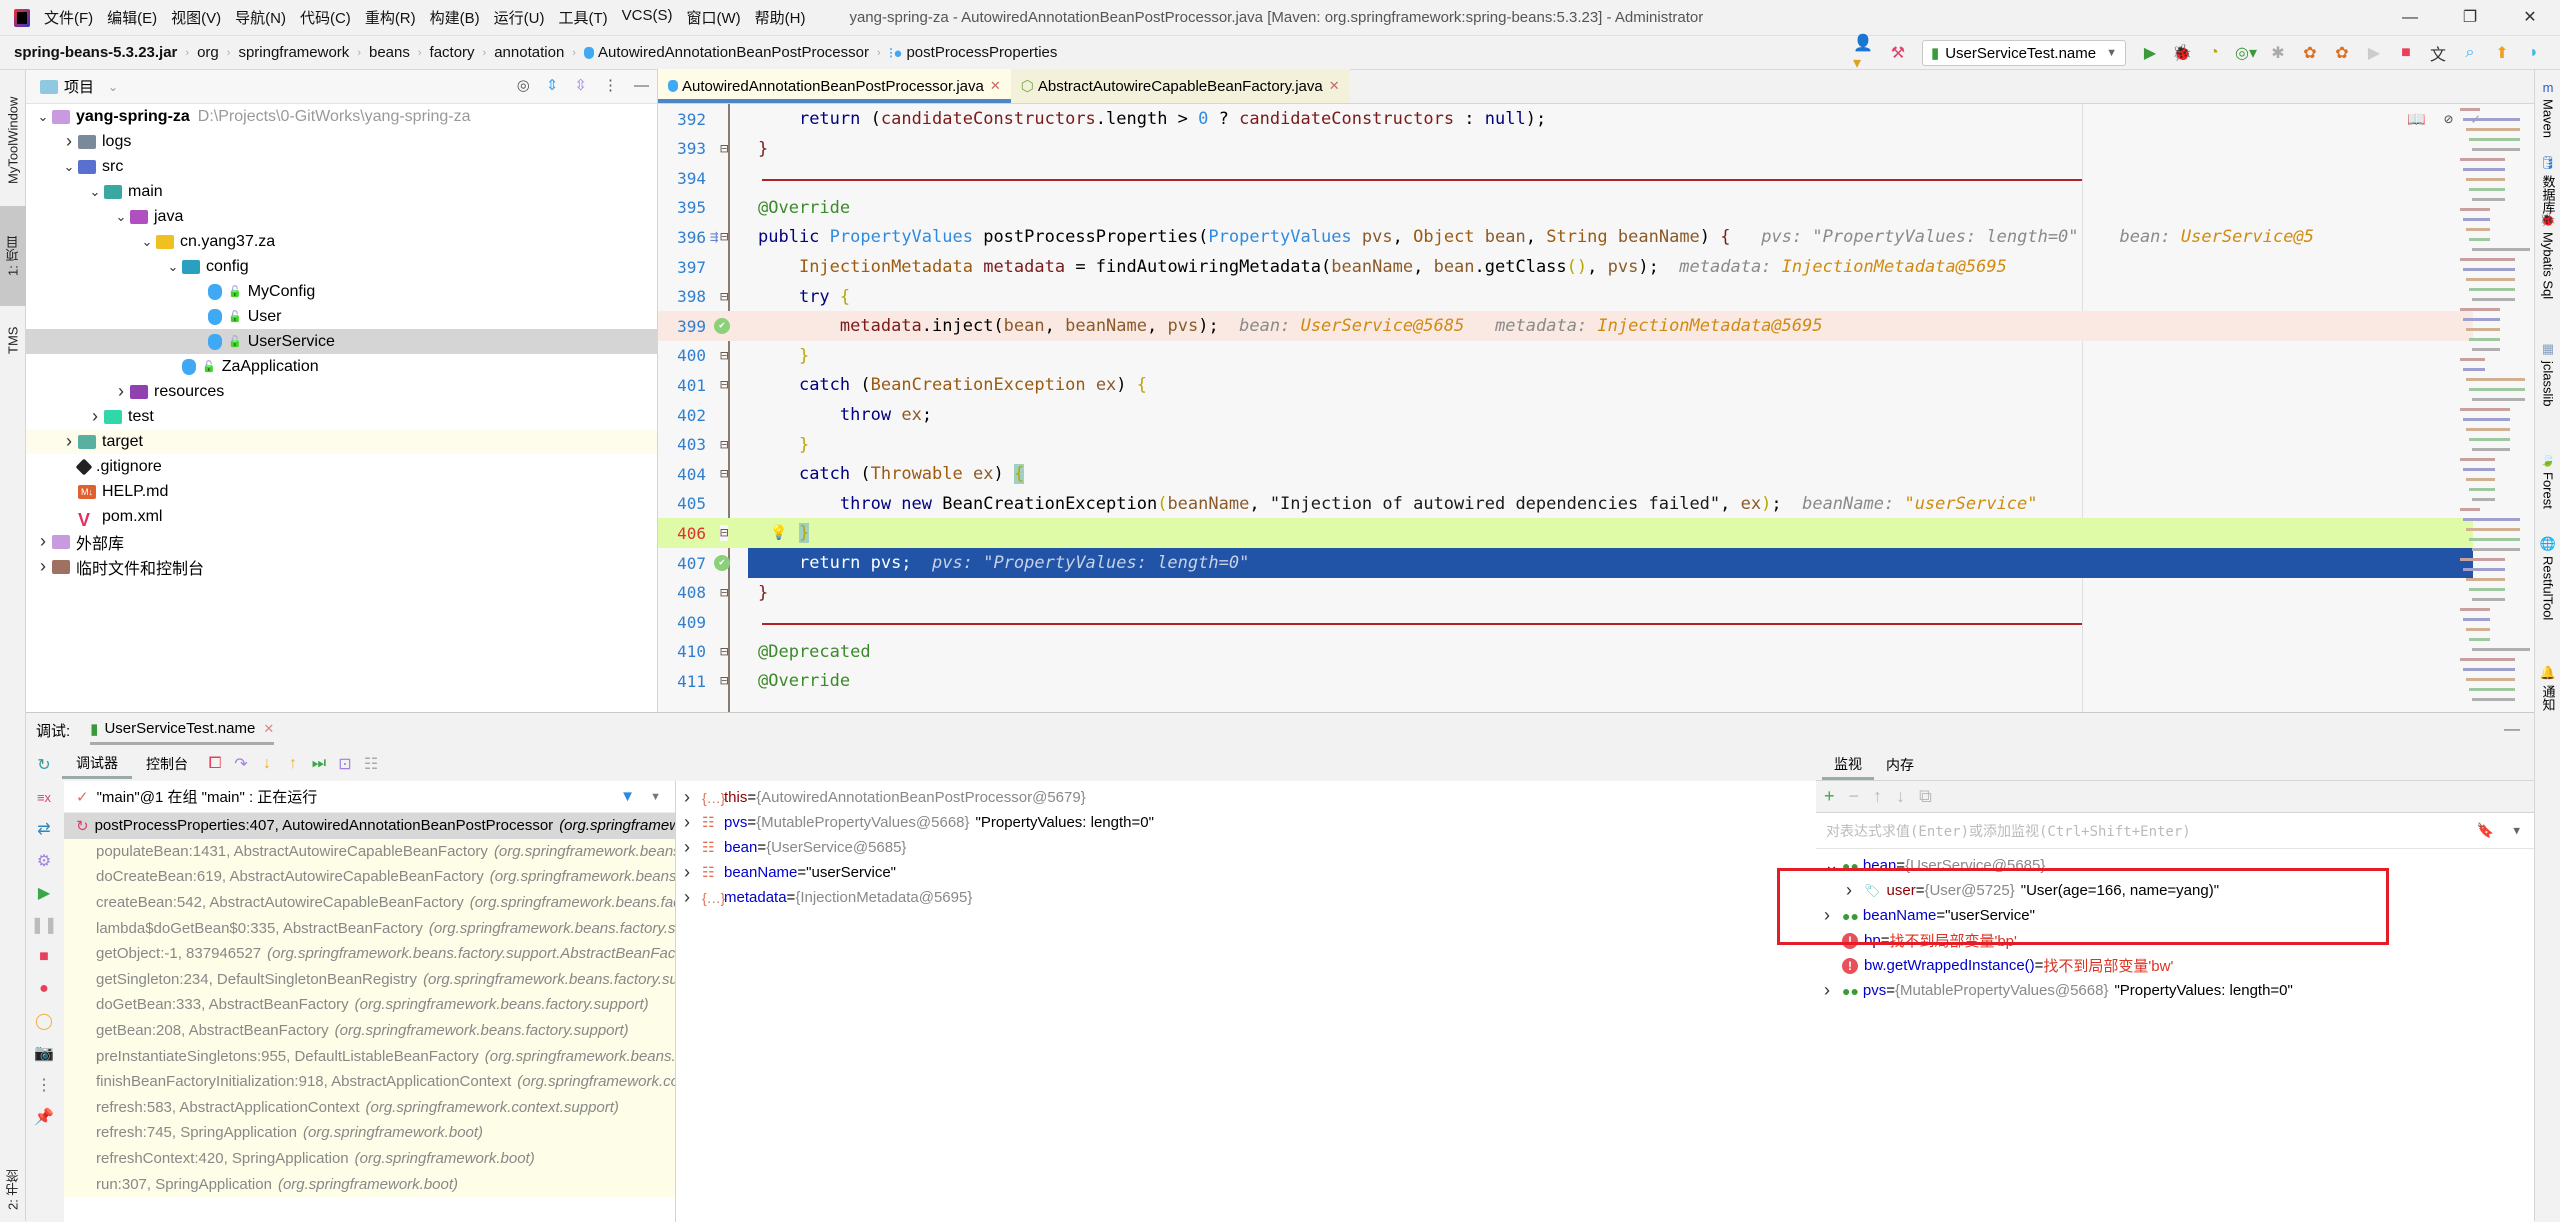  What do you see at coordinates (726, 52) in the screenshot?
I see `breadcrumb-item: AutowiredAnnotationBeanPostProcessor` at bounding box center [726, 52].